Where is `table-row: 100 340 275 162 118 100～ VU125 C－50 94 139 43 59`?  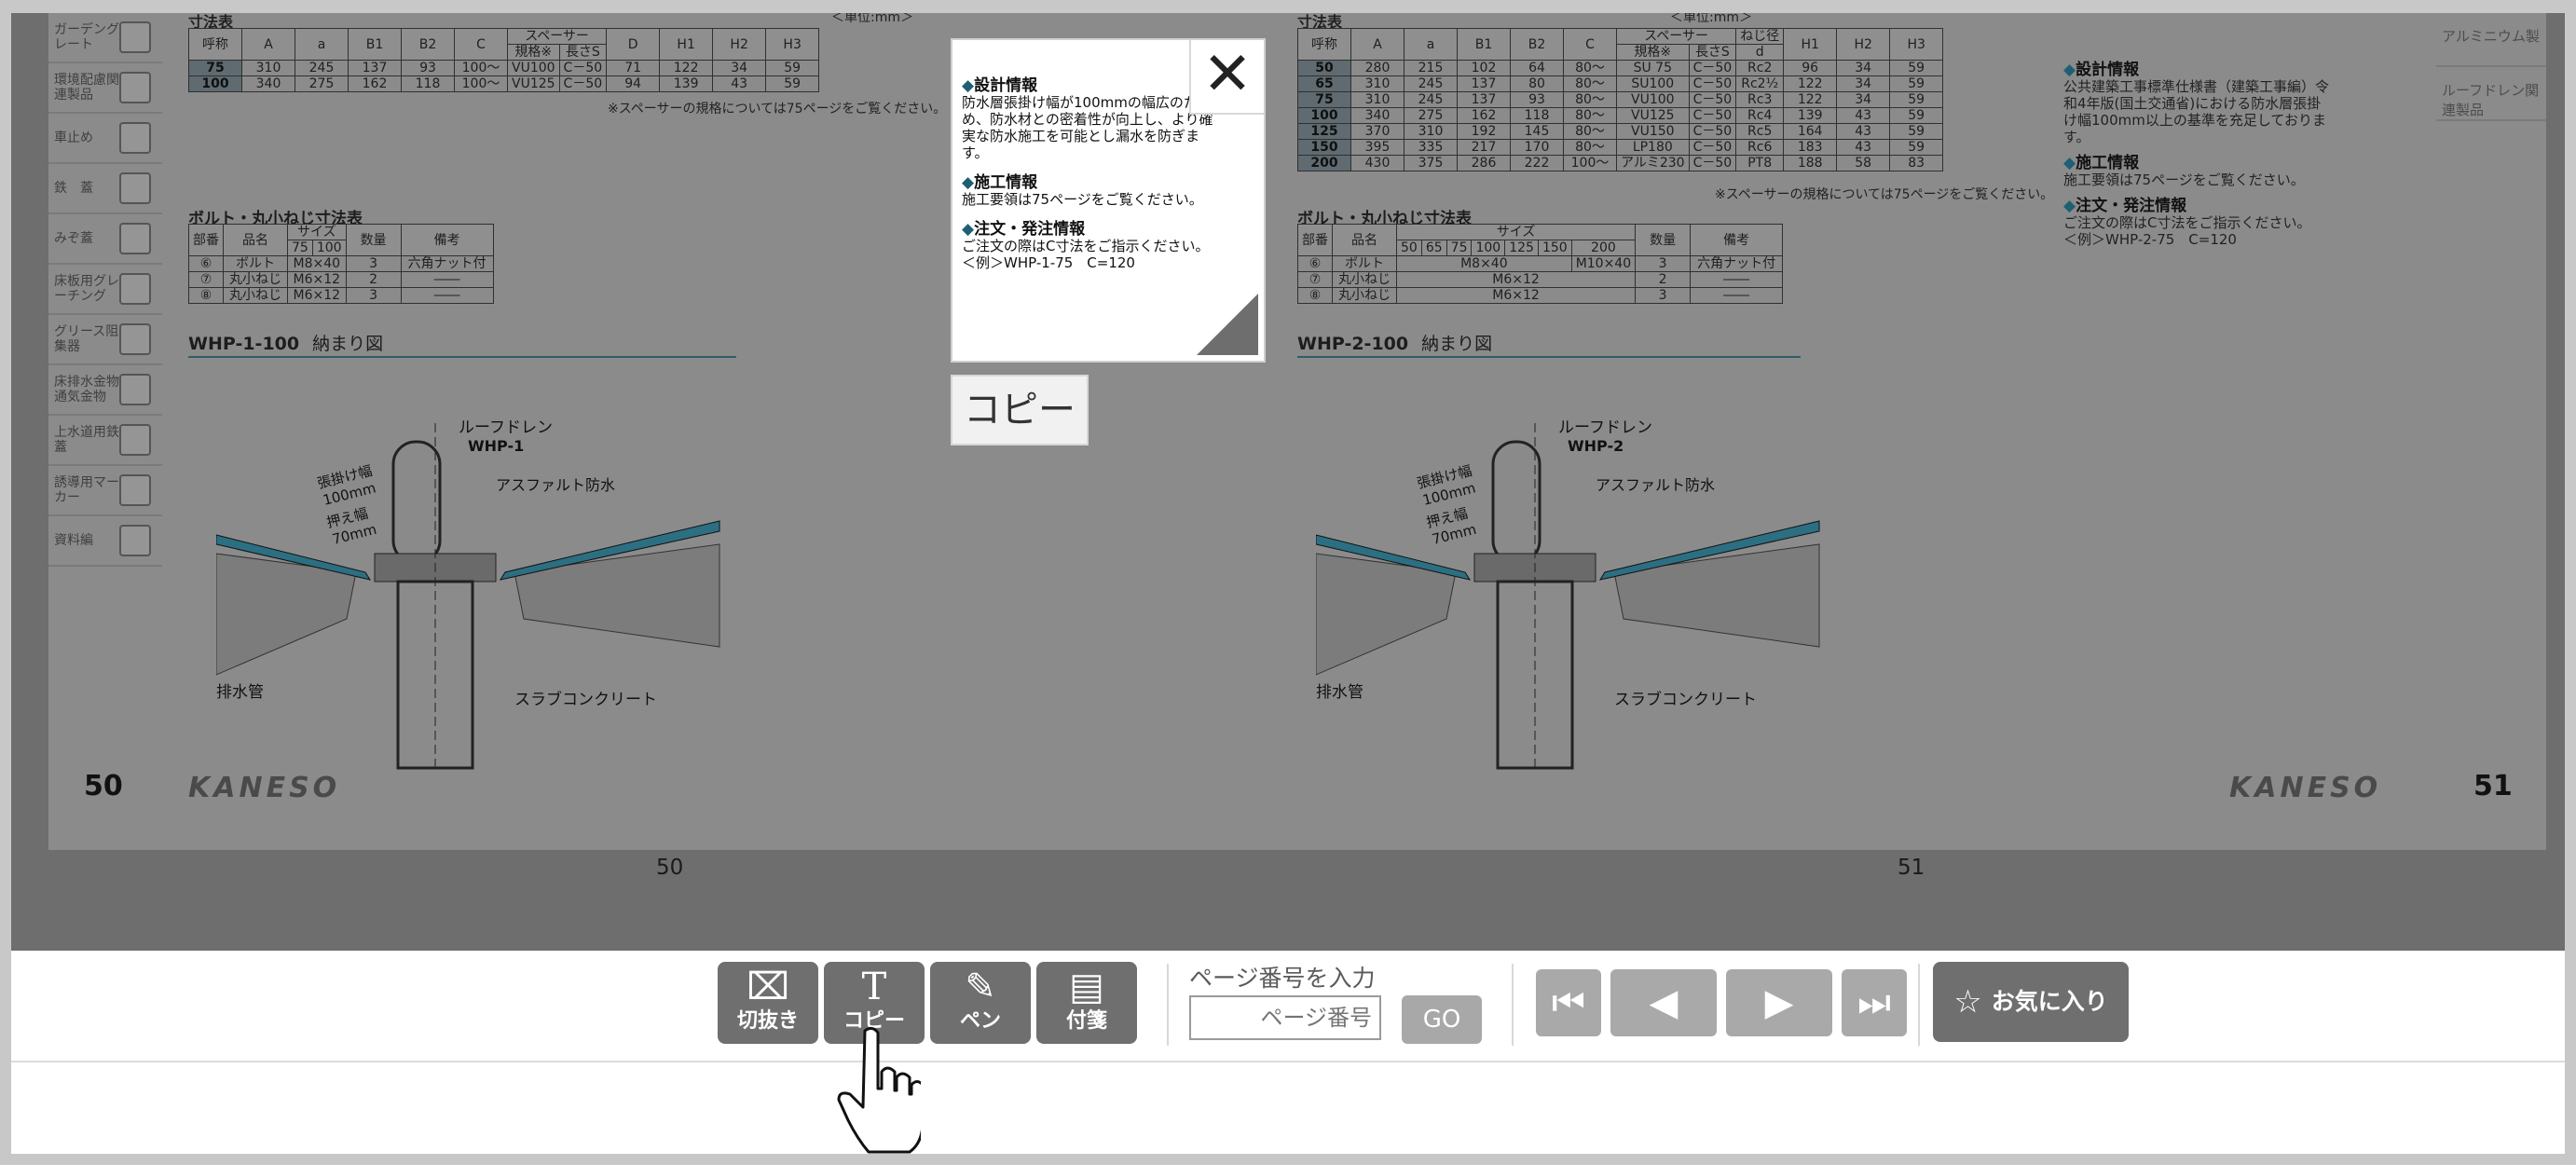
table-row: 100 340 275 162 118 100～ VU125 C－50 94 139 43 59 is located at coordinates (504, 83).